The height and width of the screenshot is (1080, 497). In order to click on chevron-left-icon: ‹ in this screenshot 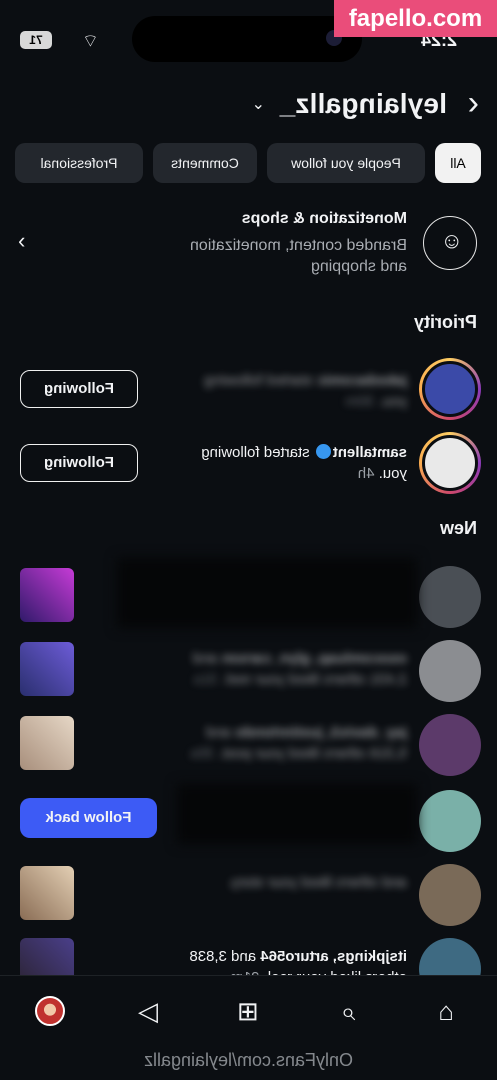, I will do `click(473, 103)`.